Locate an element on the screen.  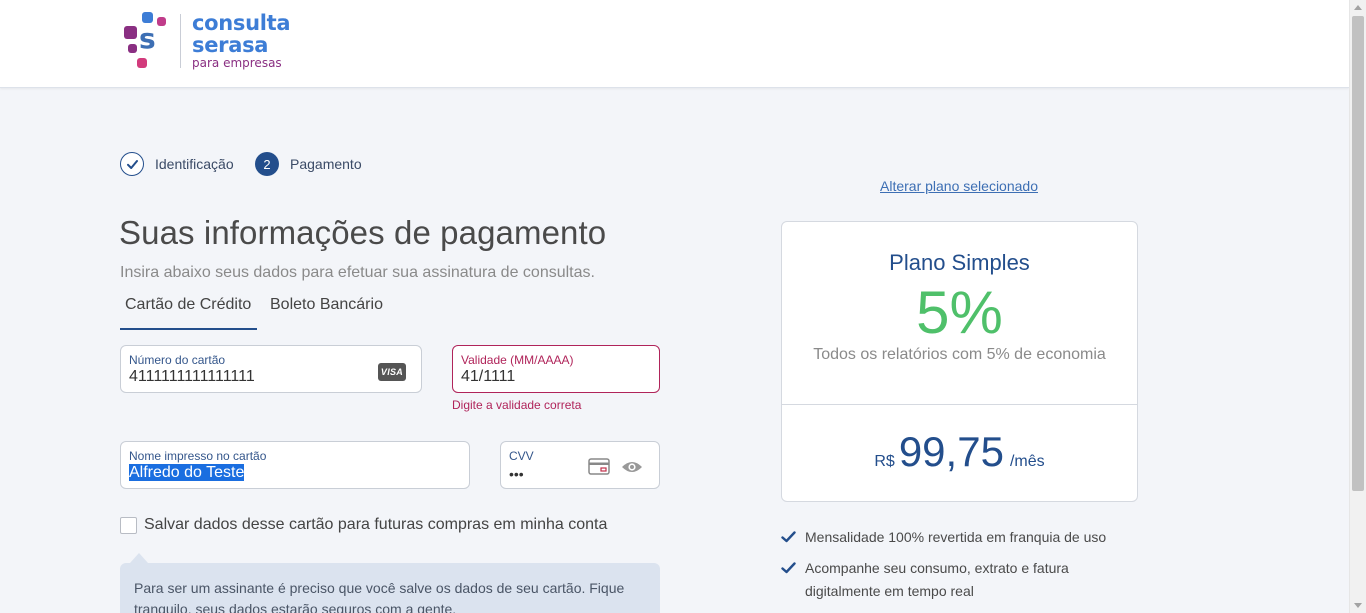
step-pagamento: 2 Pagamento is located at coordinates (308, 164).